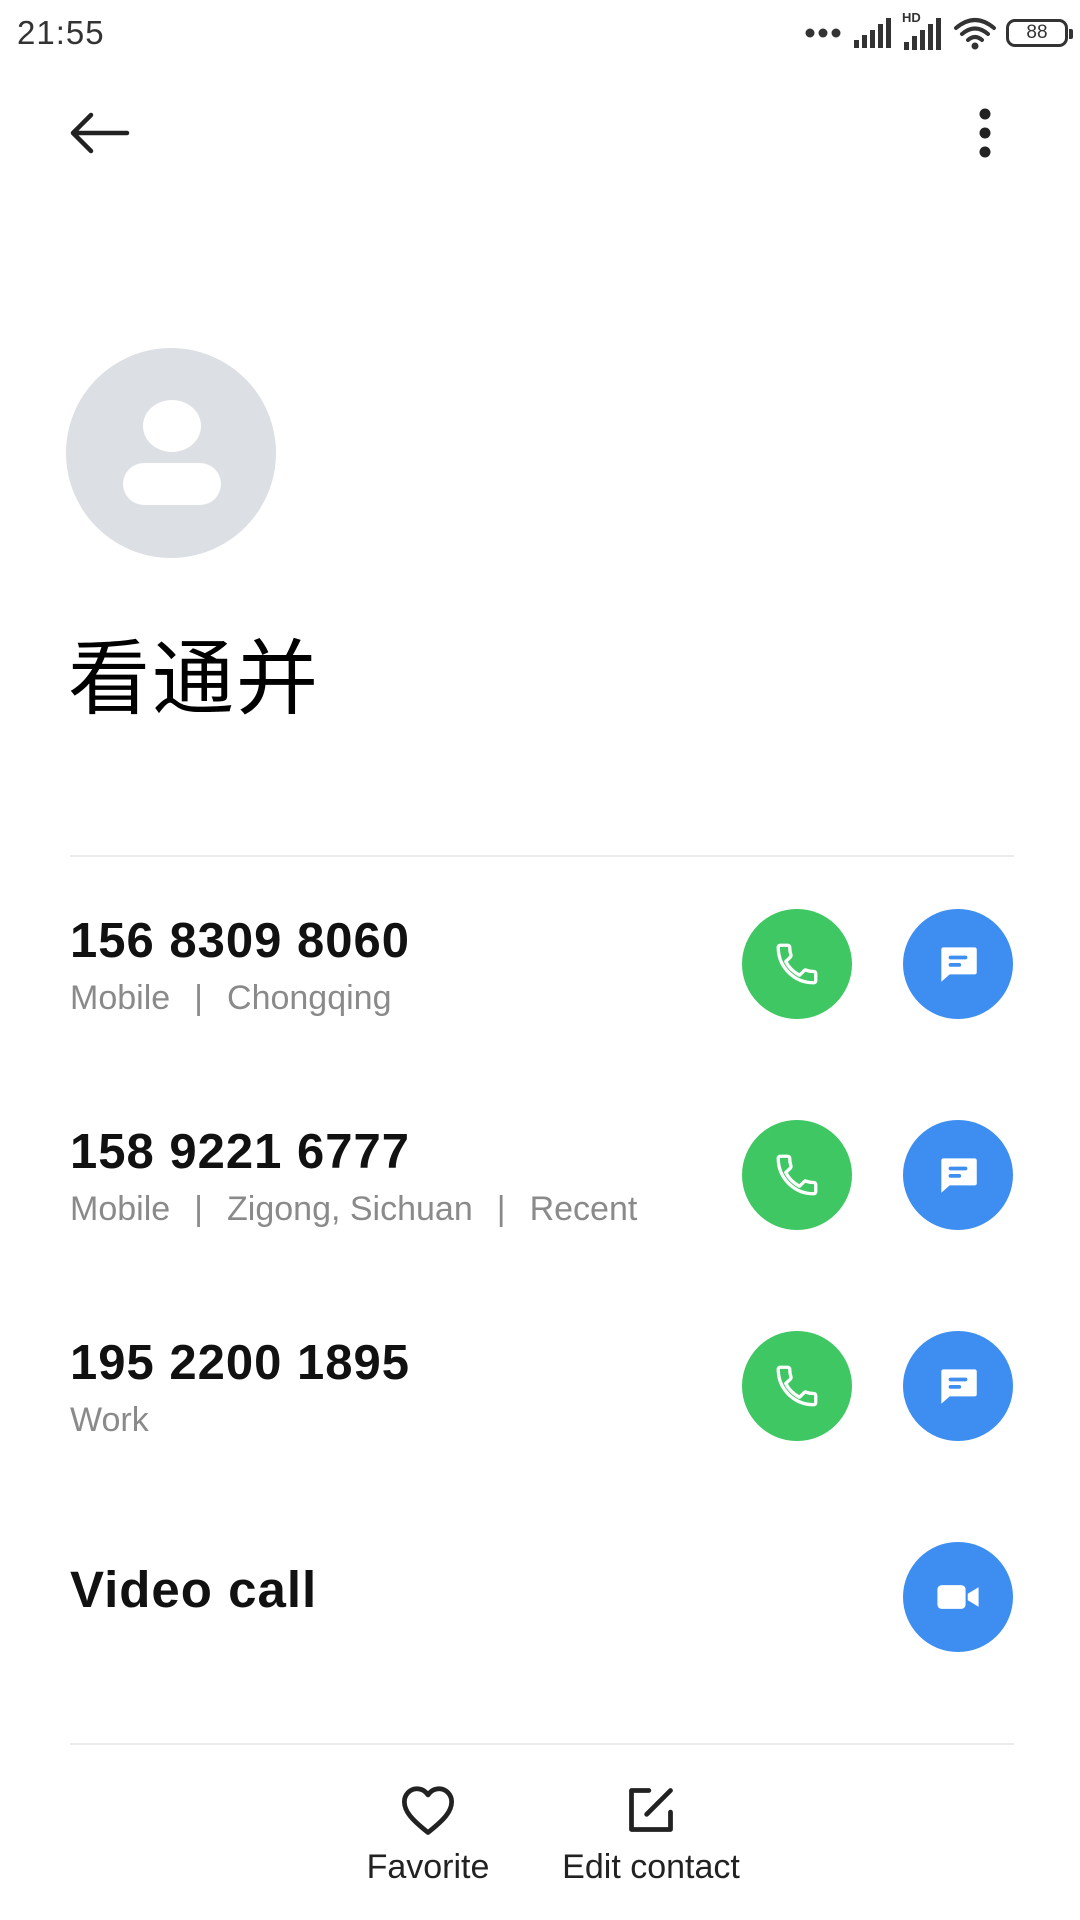 The width and height of the screenshot is (1080, 1920). Describe the element at coordinates (171, 453) in the screenshot. I see `contact-avatar` at that location.